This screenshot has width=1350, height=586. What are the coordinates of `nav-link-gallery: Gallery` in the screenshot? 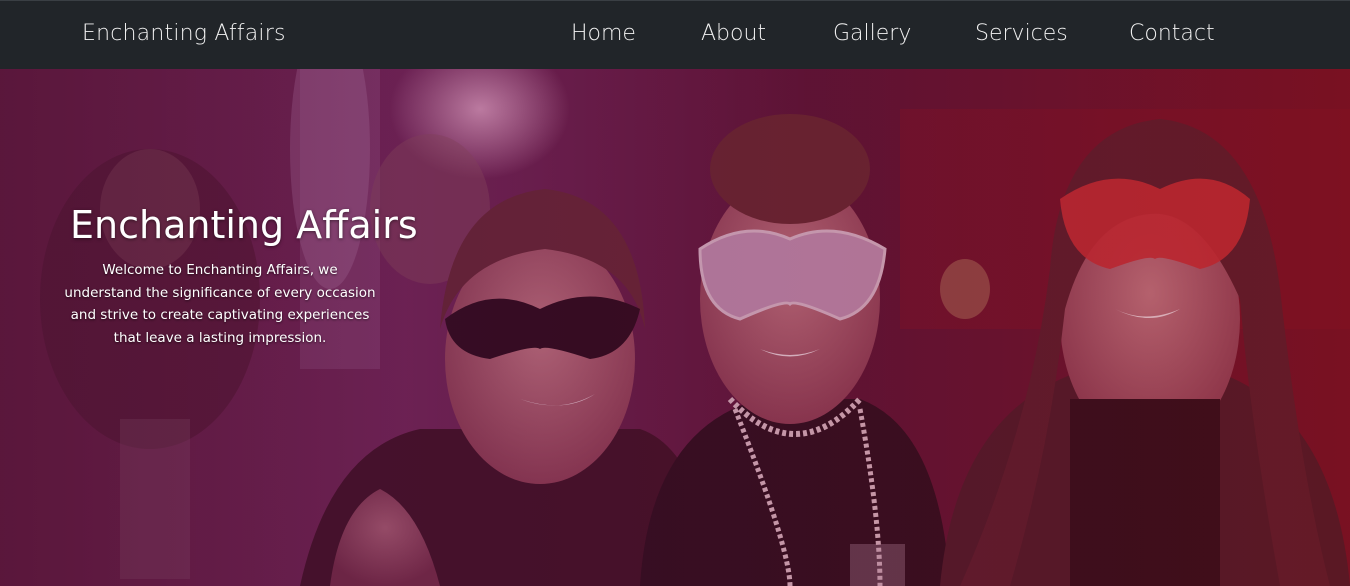 It's located at (872, 33).